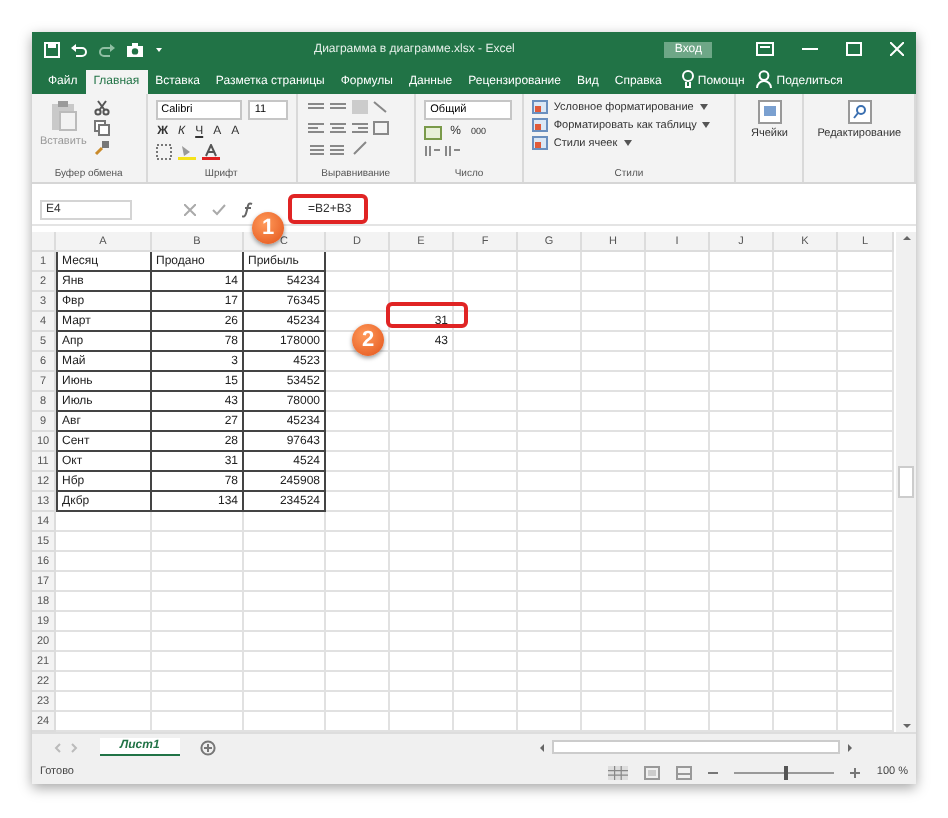  What do you see at coordinates (897, 49) in the screenshot?
I see `close-icon` at bounding box center [897, 49].